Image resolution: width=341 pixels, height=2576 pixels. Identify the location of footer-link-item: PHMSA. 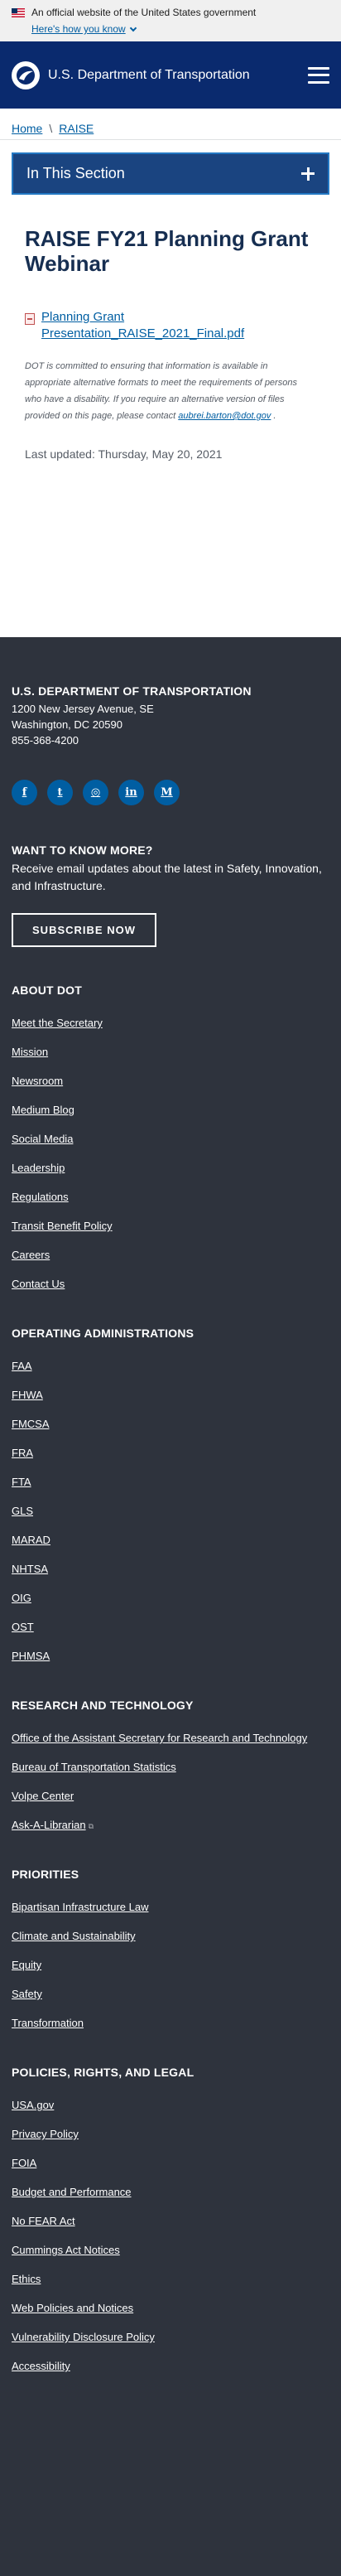
(170, 1656).